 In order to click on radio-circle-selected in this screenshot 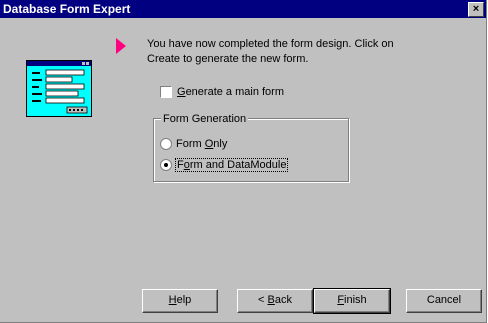, I will do `click(166, 165)`.